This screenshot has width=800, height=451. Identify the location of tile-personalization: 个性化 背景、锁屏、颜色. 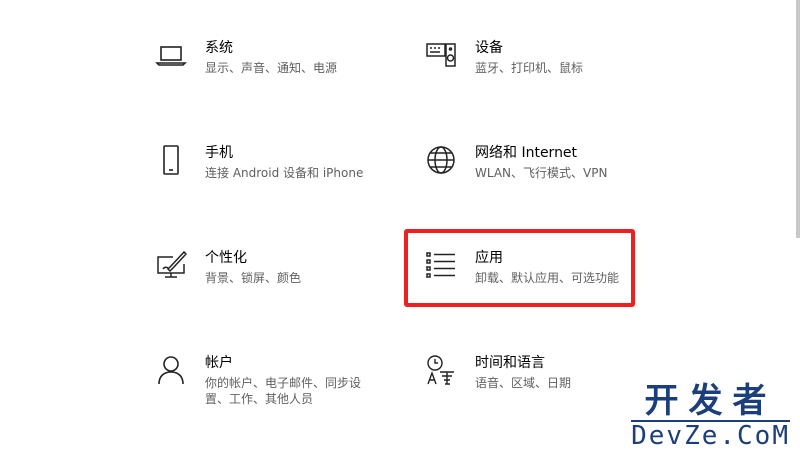
(228, 267).